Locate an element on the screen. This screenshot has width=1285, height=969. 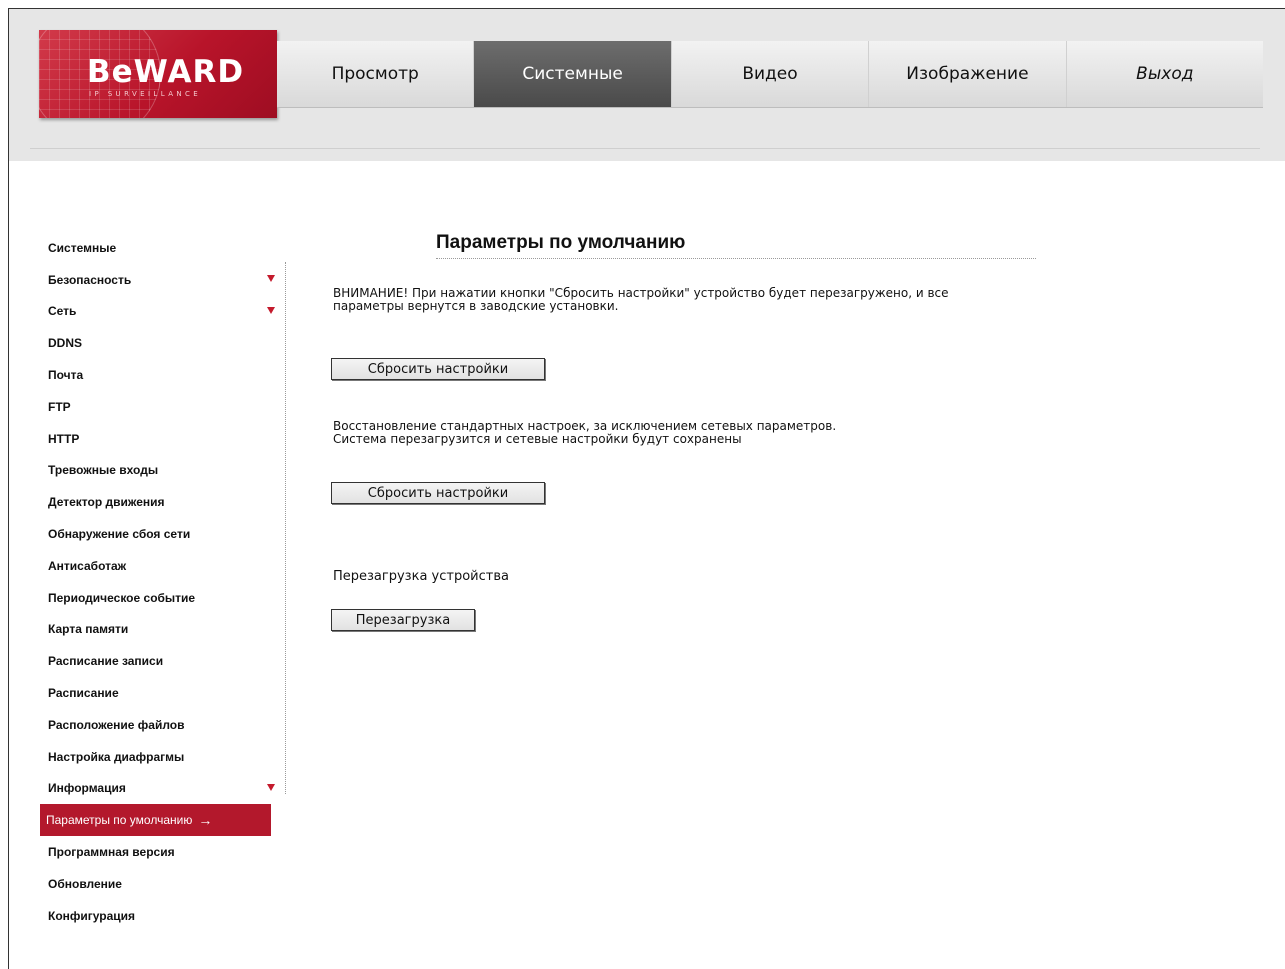
arrow-right-icon: → is located at coordinates (205, 820).